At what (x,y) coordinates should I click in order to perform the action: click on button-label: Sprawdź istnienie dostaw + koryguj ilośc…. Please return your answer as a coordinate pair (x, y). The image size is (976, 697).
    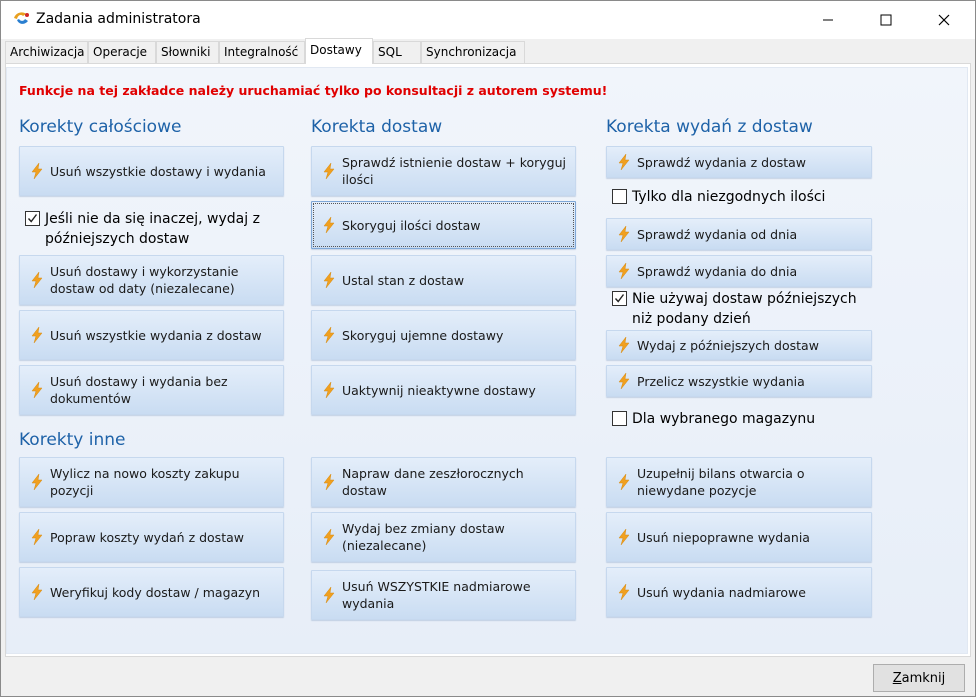
    Looking at the image, I should click on (454, 171).